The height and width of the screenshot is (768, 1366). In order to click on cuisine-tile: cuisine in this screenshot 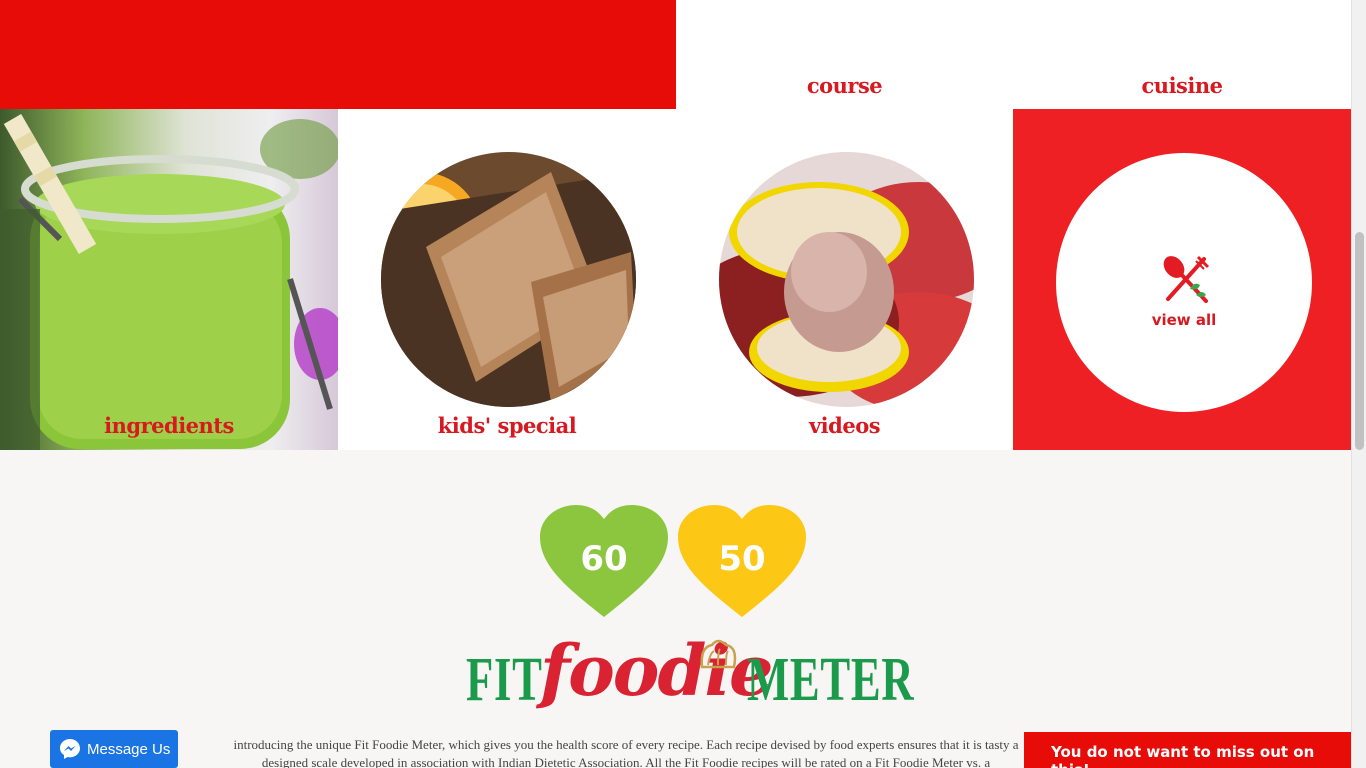, I will do `click(1182, 54)`.